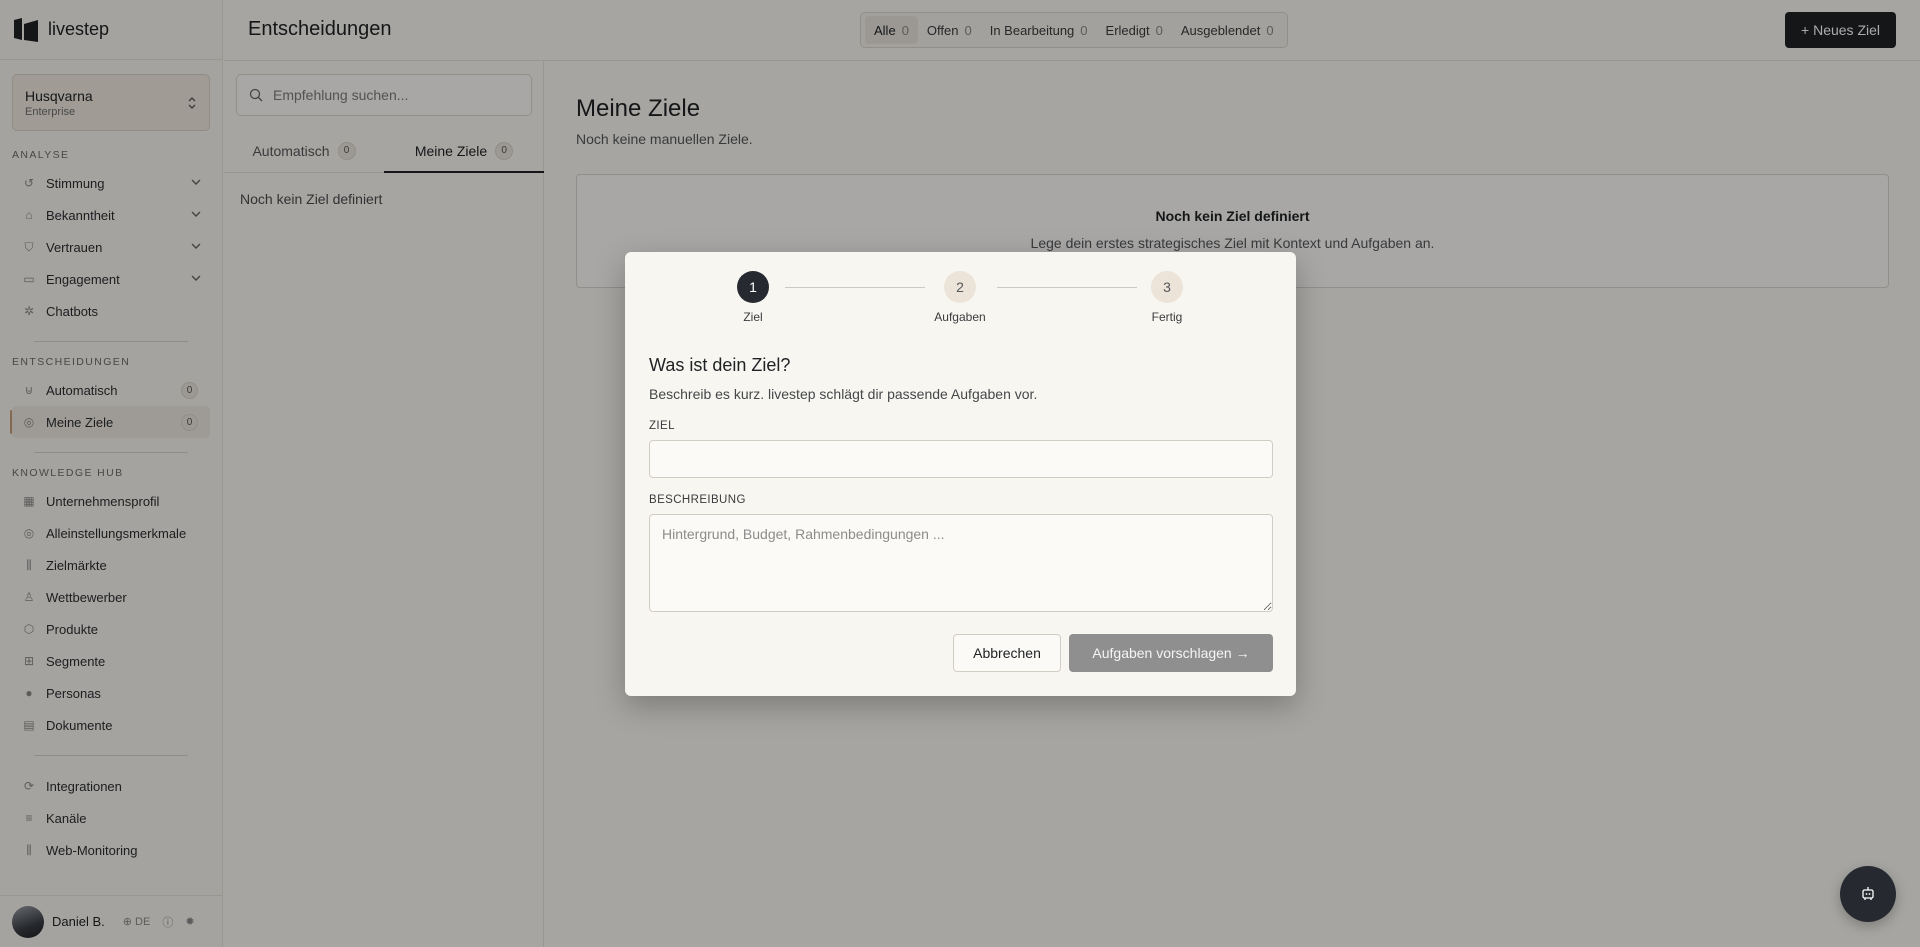 This screenshot has width=1920, height=947. I want to click on dialog-title: Was ist dein Ziel?, so click(720, 365).